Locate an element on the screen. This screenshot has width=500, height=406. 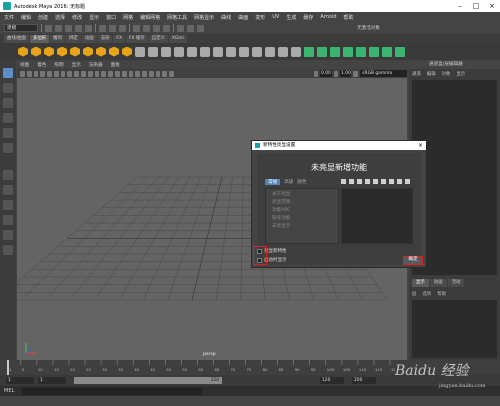
menu-item: 编辑 is located at coordinates (26, 17).